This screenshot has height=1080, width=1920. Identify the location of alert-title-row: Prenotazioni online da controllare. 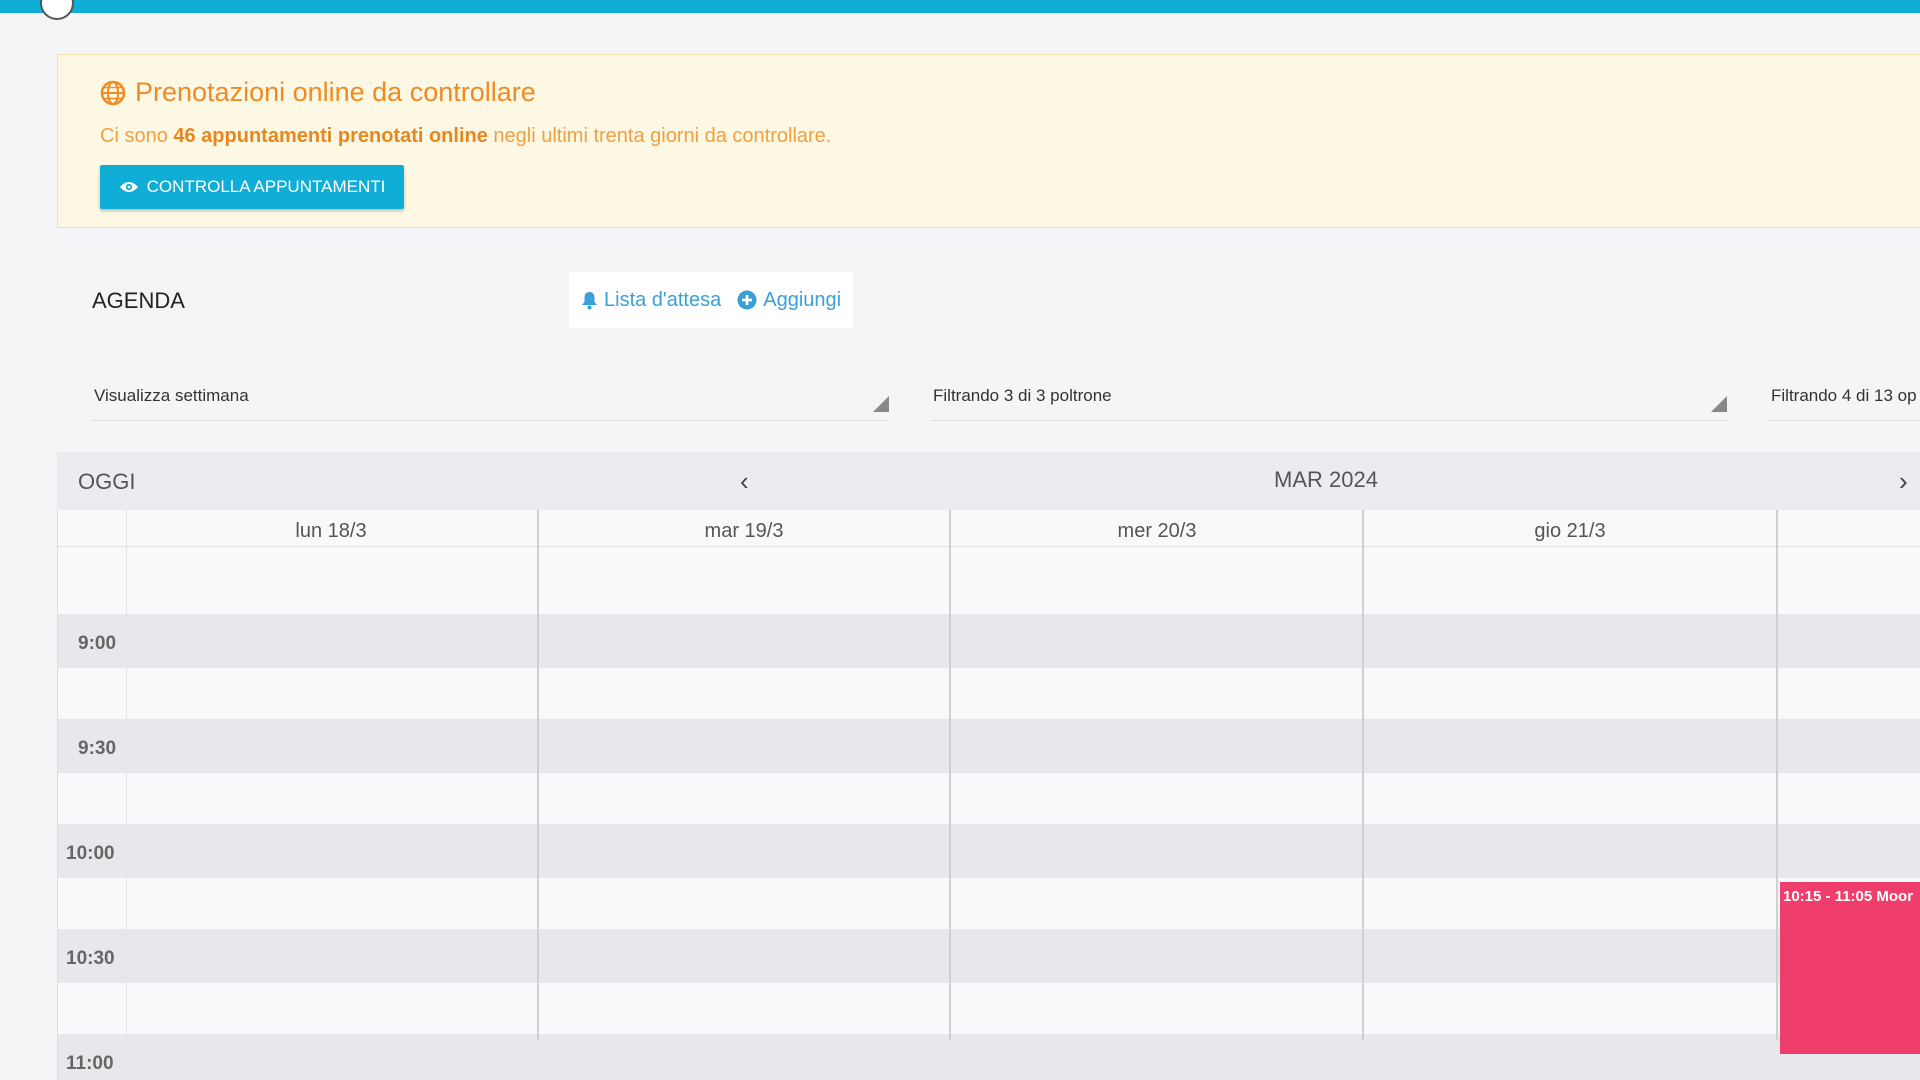
(318, 92).